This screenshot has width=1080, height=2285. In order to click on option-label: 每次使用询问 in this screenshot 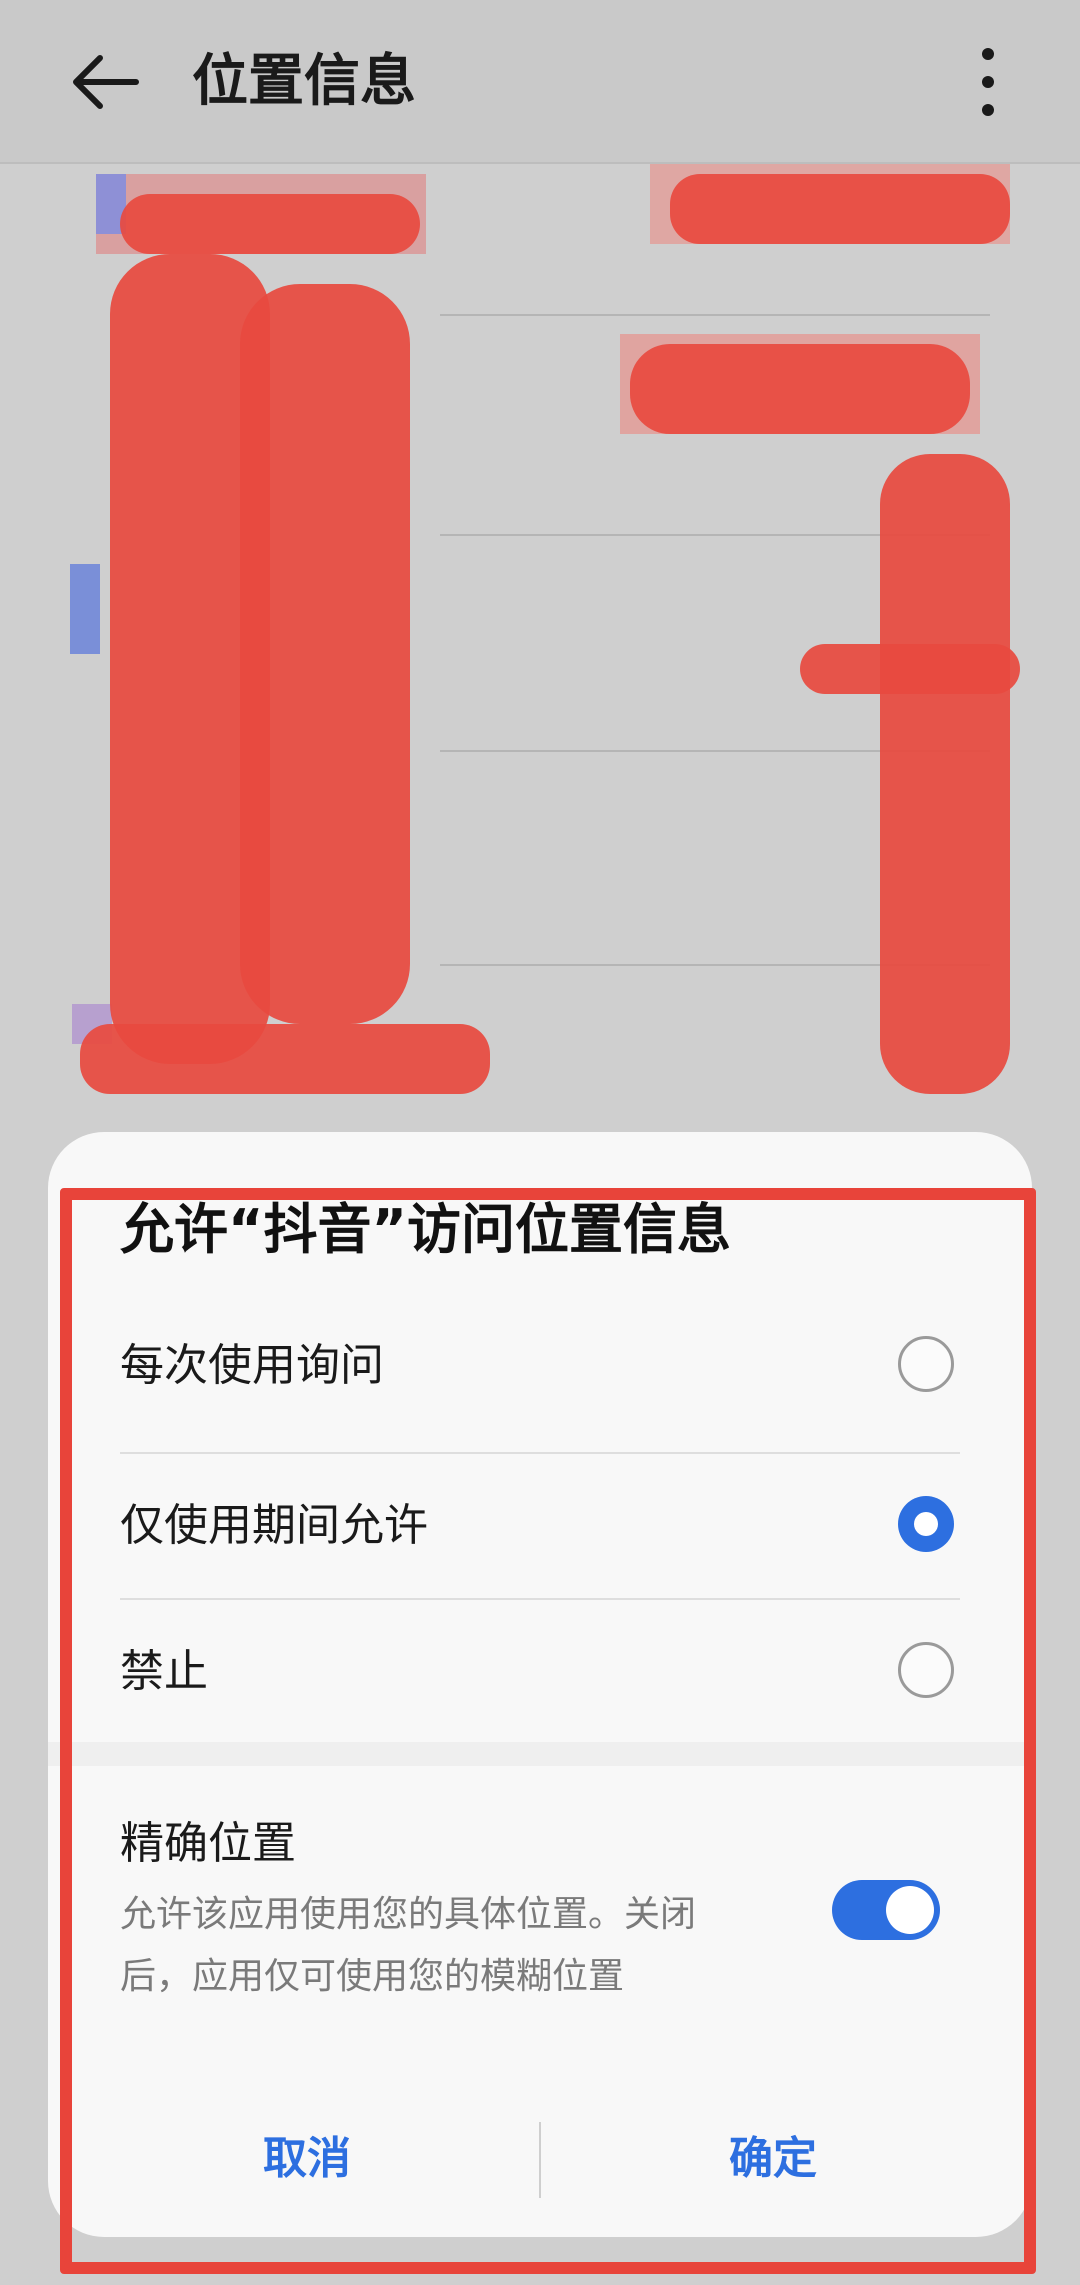, I will do `click(252, 1365)`.